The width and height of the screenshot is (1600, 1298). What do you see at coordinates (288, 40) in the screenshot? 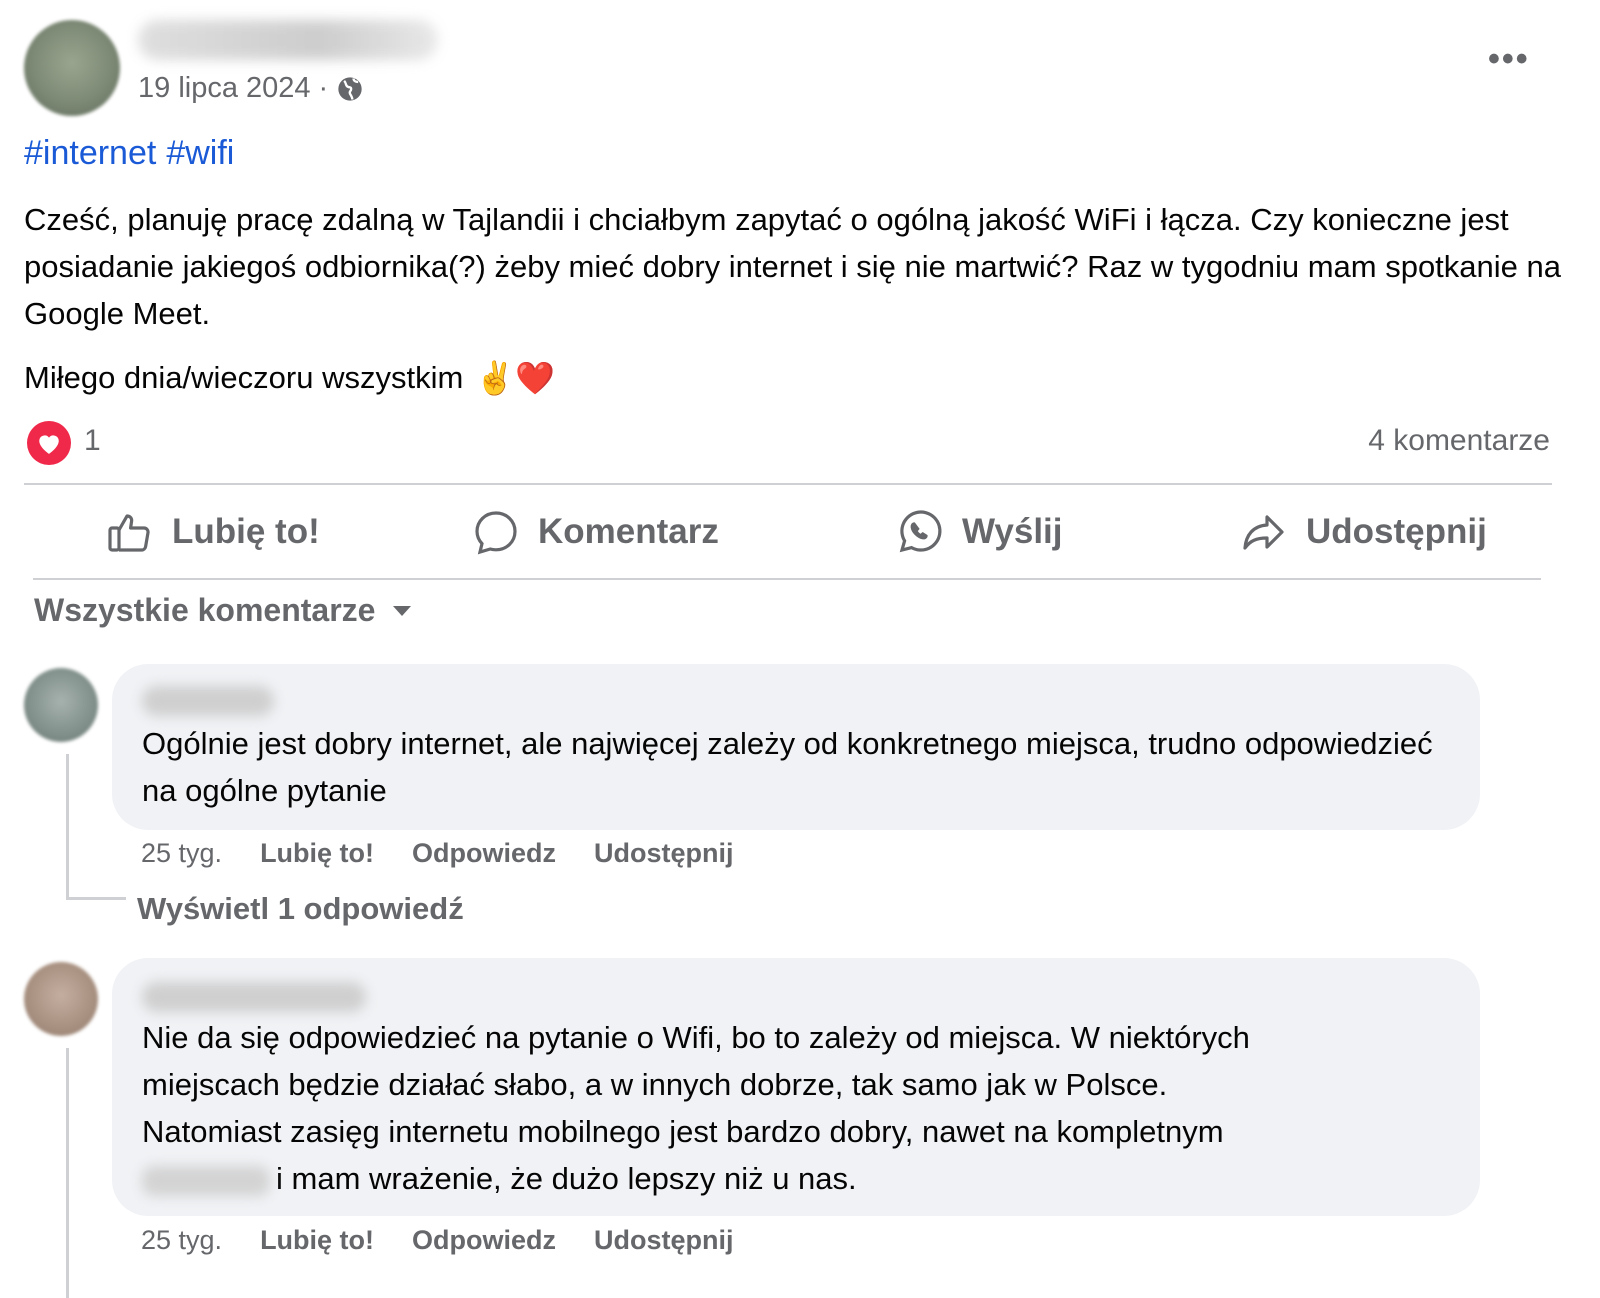
I see `post-author-name-blurred` at bounding box center [288, 40].